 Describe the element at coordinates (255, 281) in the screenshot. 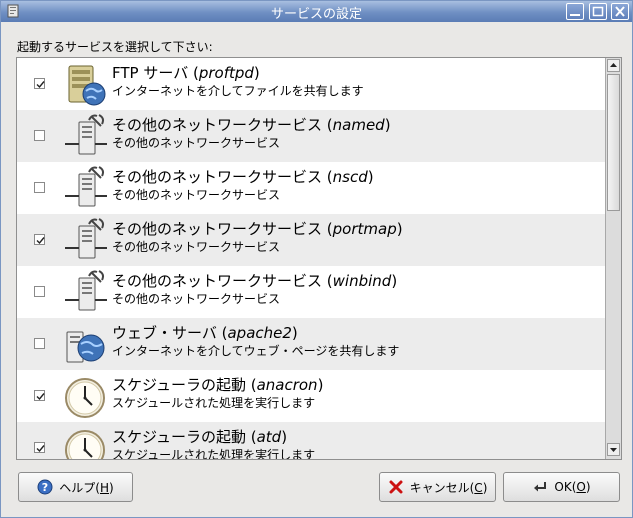

I see `service-title: その他のネットワークサービス (winbind)` at that location.